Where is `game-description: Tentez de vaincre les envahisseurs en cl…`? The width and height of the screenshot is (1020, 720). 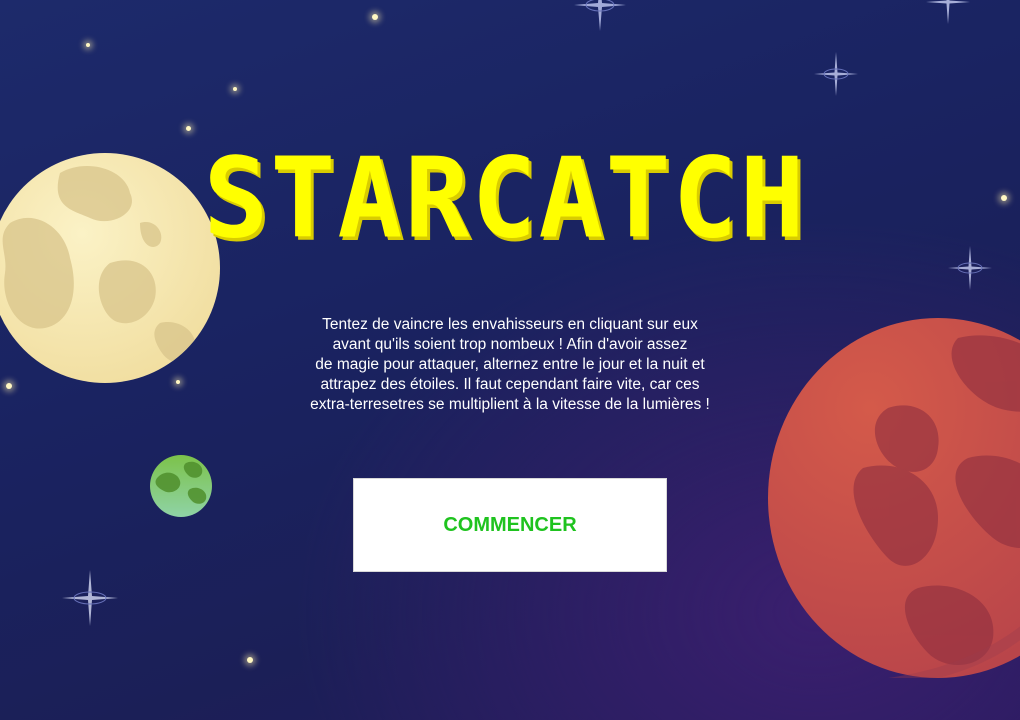 game-description: Tentez de vaincre les envahisseurs en cl… is located at coordinates (510, 365).